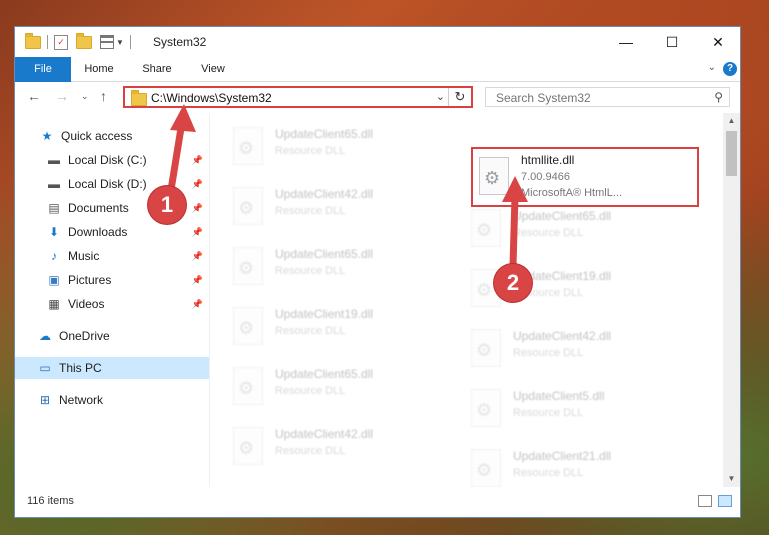  Describe the element at coordinates (62, 96) in the screenshot. I see `forward-arrow-icon: →` at that location.